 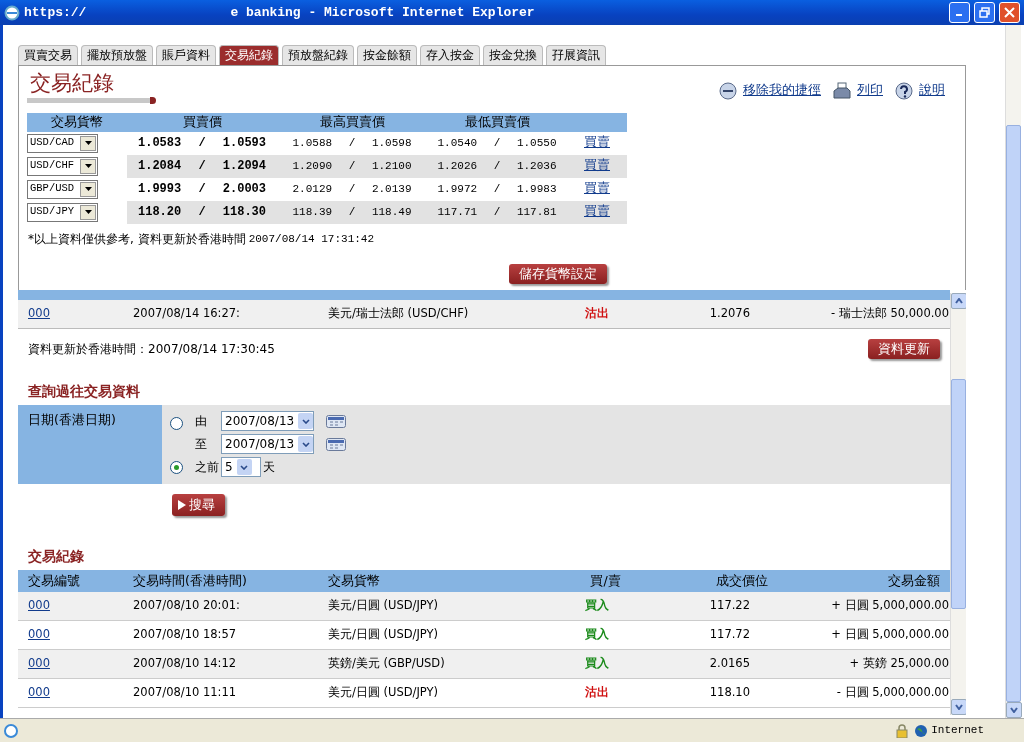 I want to click on table-cell: 1.0540 / 1.0550, so click(x=497, y=143).